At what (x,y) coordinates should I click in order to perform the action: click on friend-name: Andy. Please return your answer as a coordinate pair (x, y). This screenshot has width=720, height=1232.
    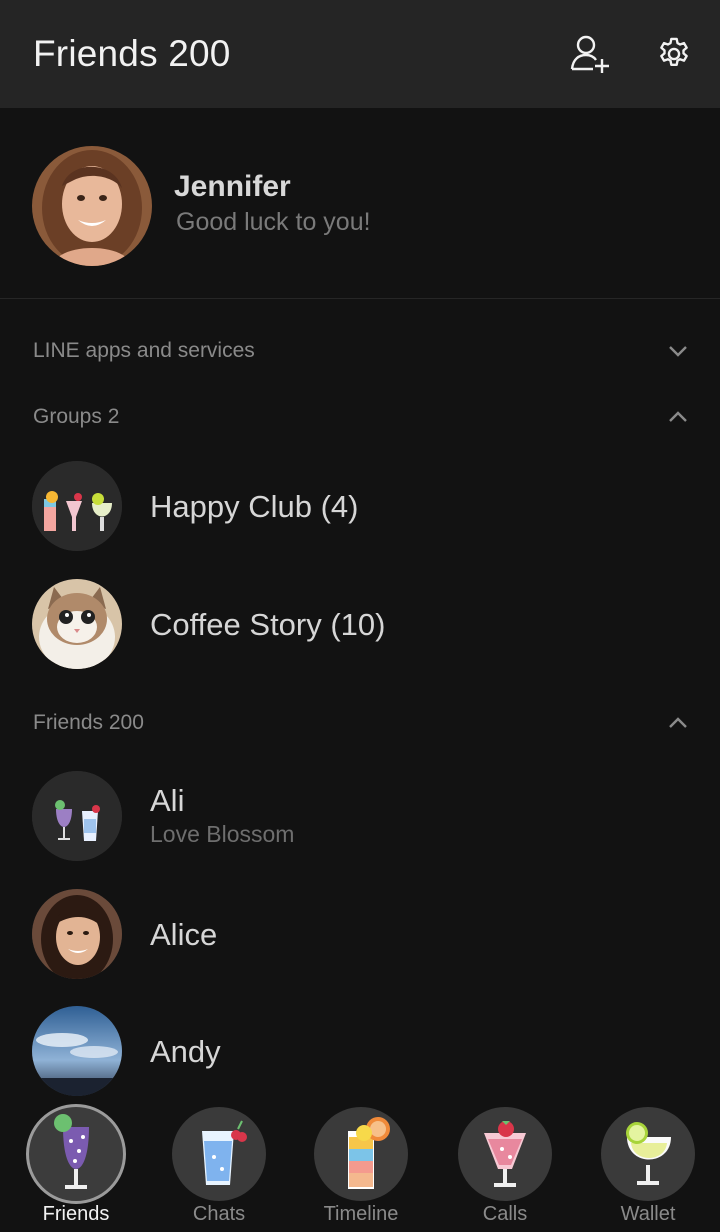
    Looking at the image, I should click on (185, 1051).